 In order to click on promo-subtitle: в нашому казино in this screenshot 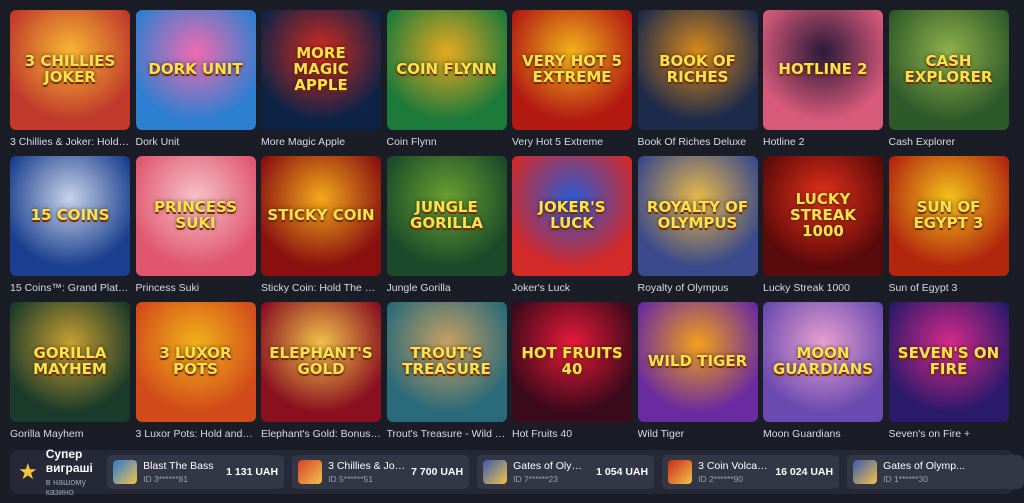, I will do `click(66, 487)`.